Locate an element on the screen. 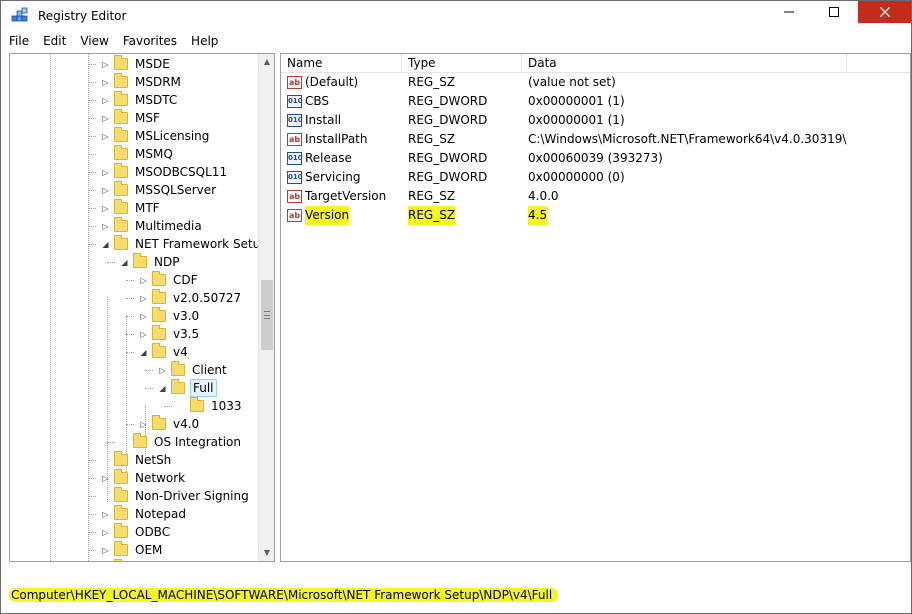 The width and height of the screenshot is (912, 614). tree-item-label: v3.0 is located at coordinates (186, 316).